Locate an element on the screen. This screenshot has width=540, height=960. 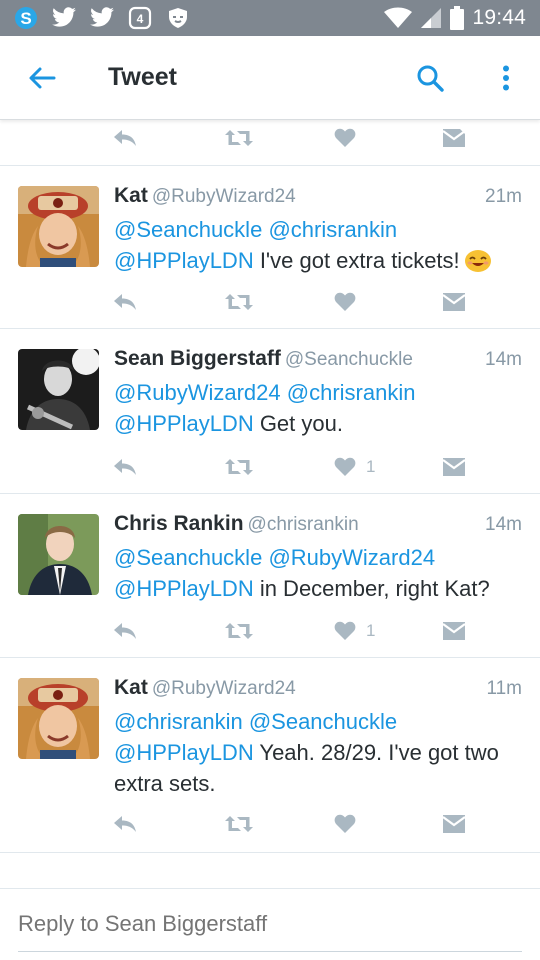
author-name: Sean Biggerstaff is located at coordinates (197, 358).